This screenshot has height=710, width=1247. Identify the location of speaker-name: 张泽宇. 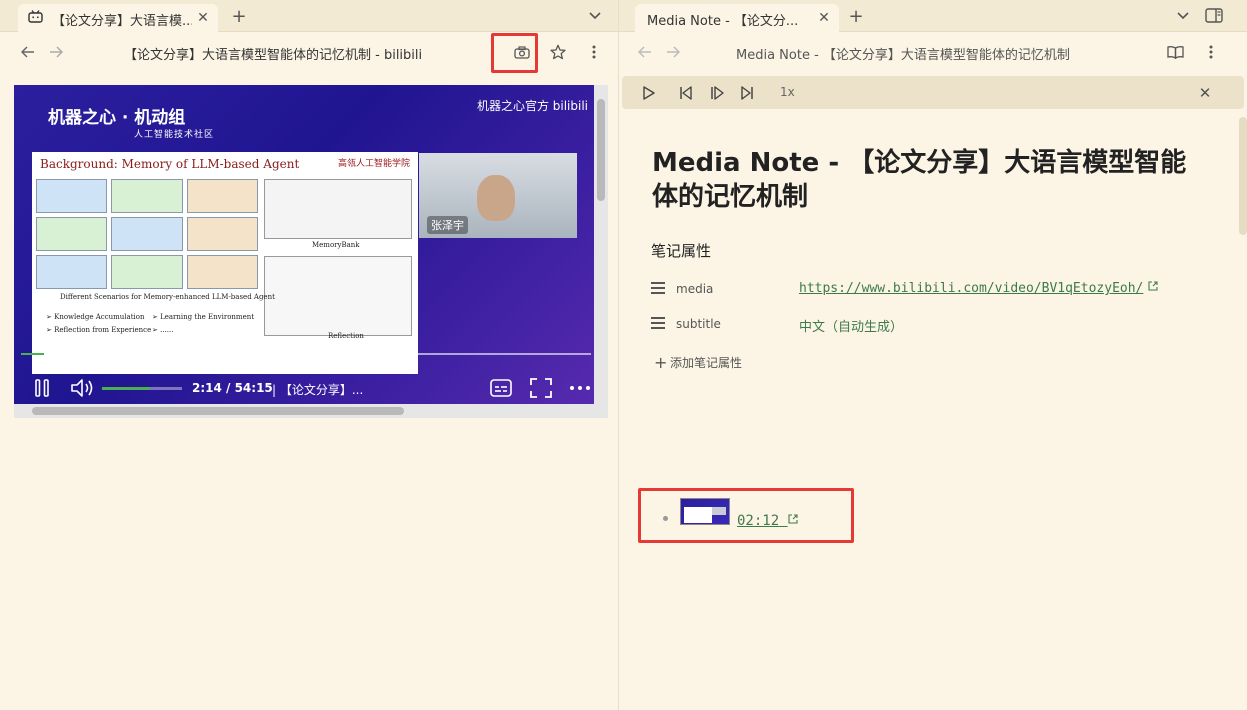
(447, 225).